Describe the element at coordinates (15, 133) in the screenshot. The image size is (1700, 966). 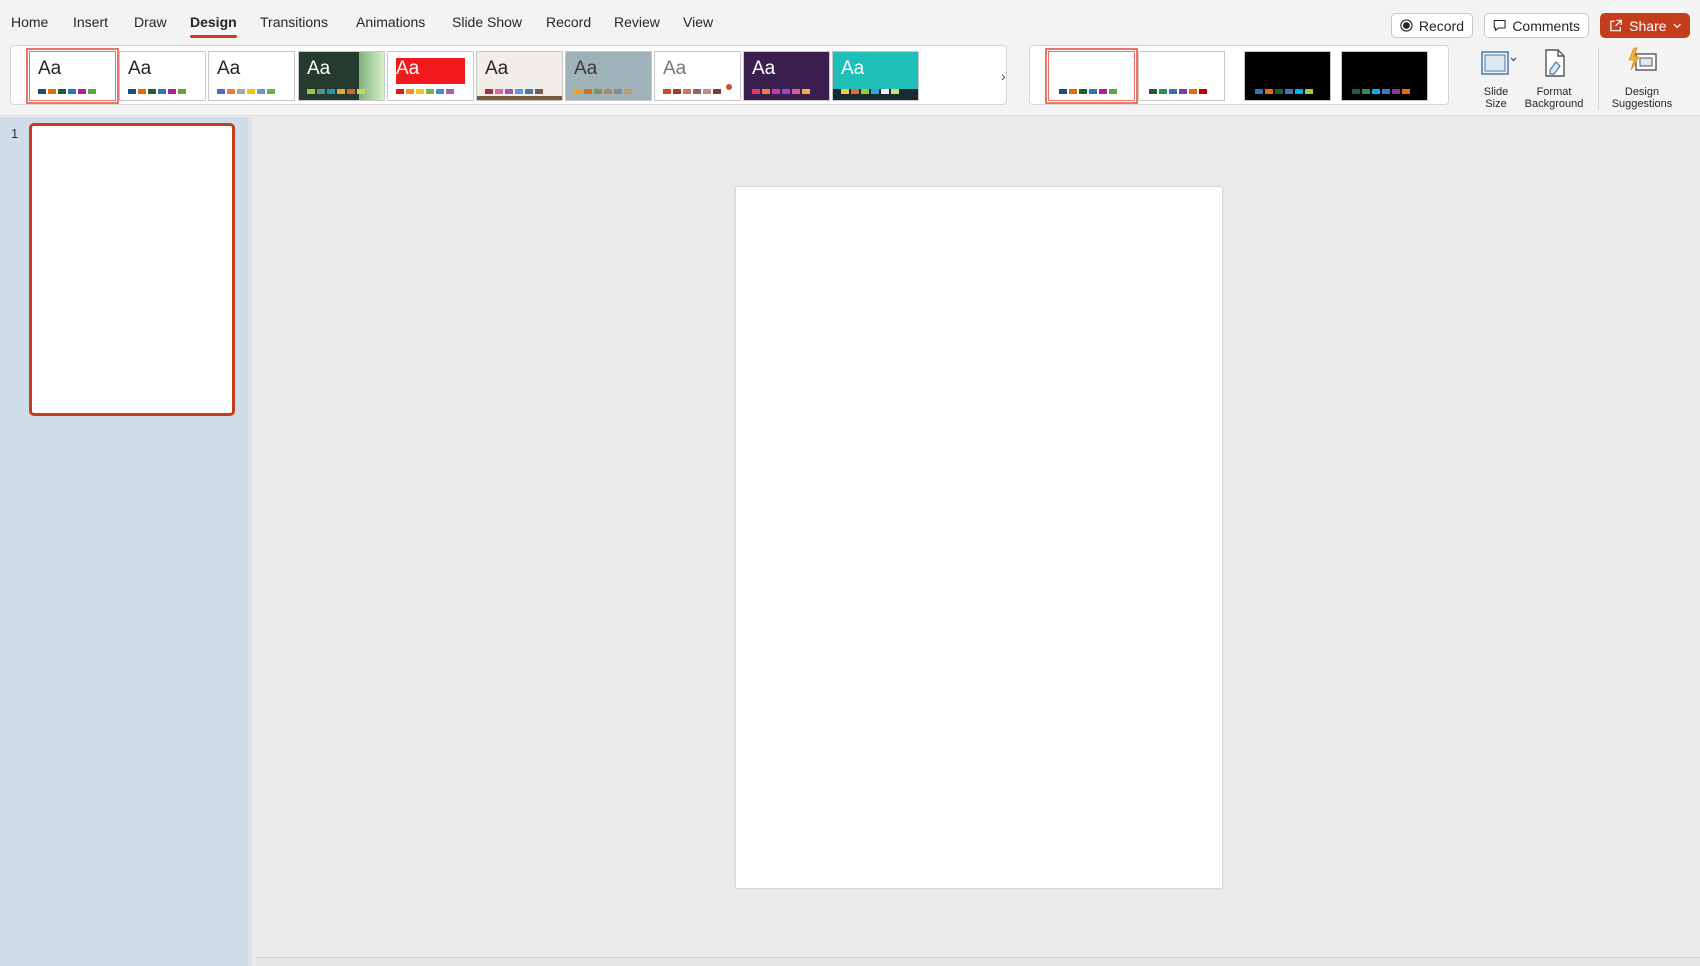
I see `slide-number: 1` at that location.